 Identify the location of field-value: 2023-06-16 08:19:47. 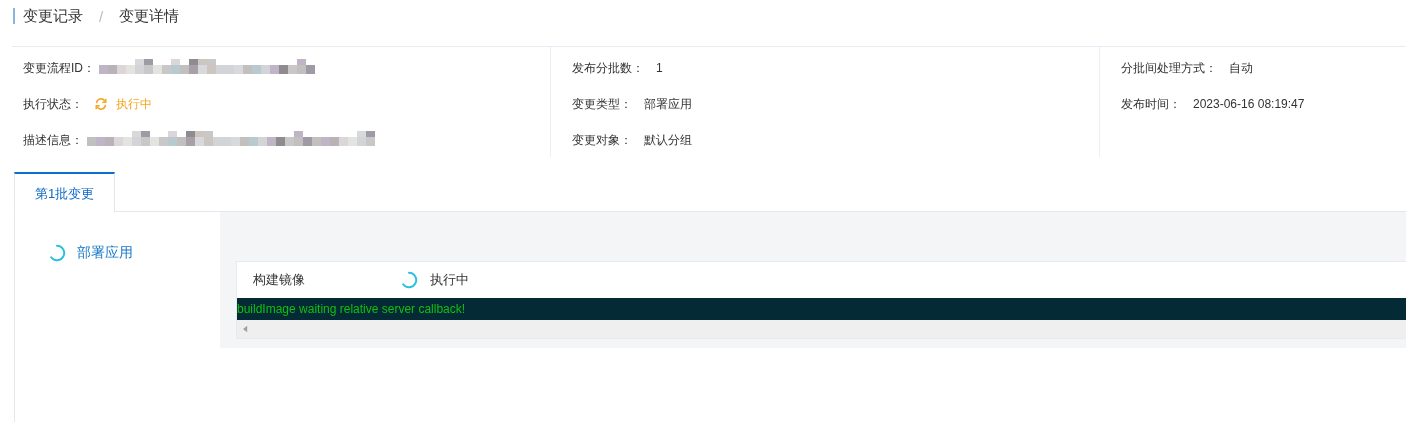
(1249, 104).